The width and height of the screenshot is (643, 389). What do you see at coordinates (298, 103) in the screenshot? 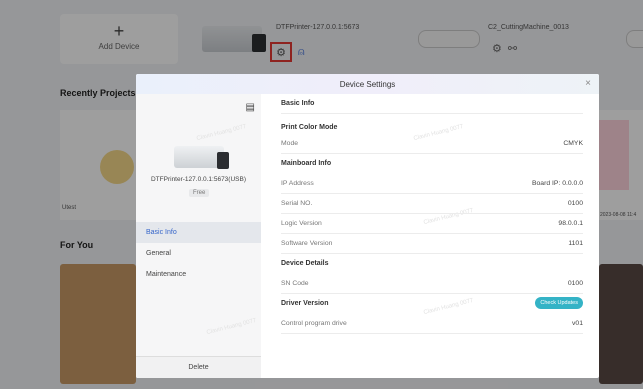
I see `content-title-text: Basic Info` at bounding box center [298, 103].